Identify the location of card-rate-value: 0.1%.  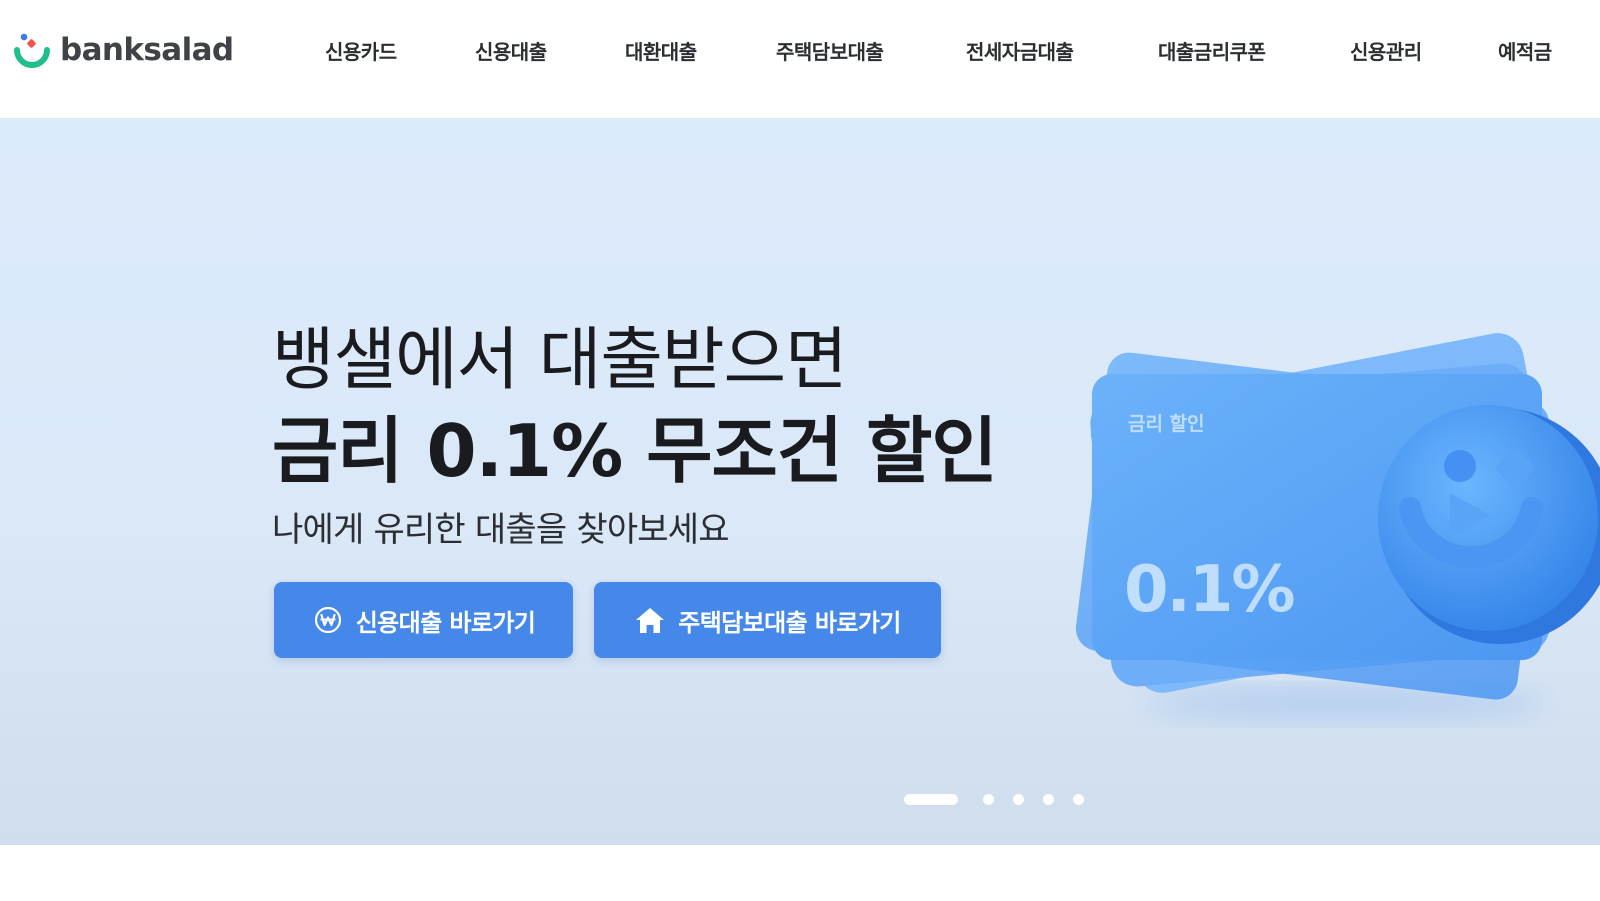
(1209, 590).